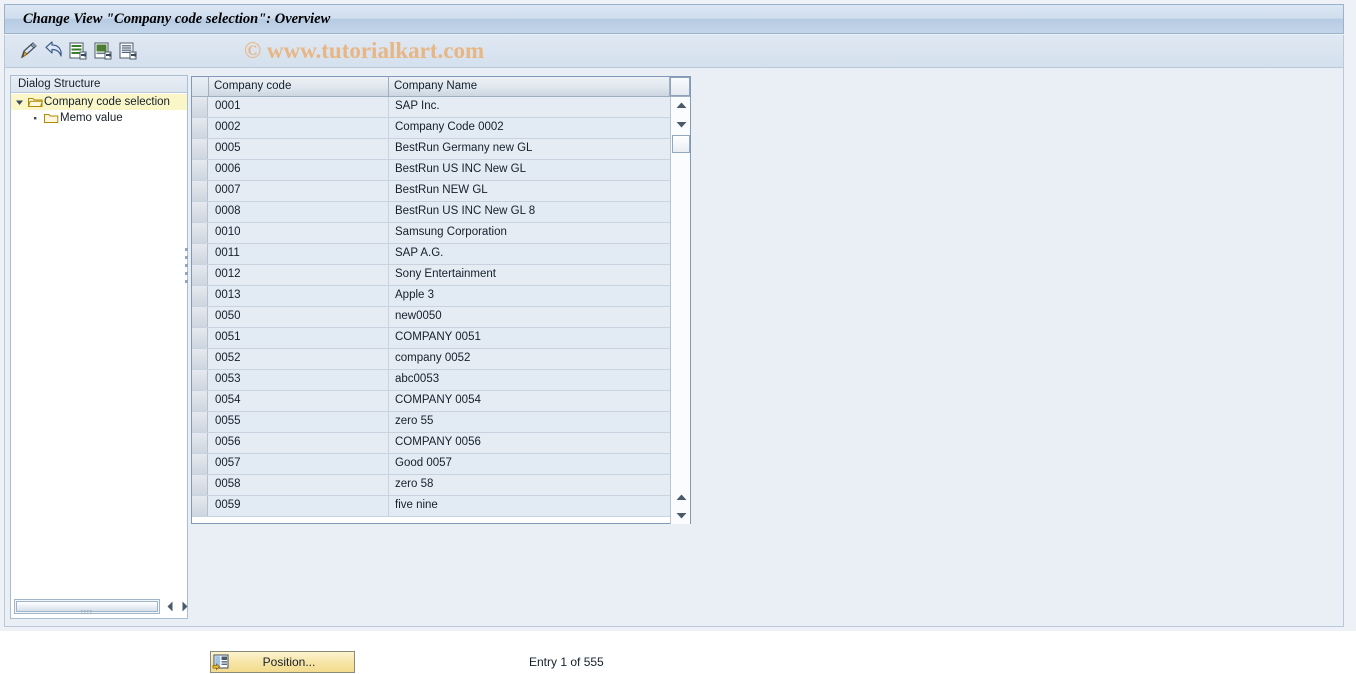  I want to click on cell-company-code: 0056, so click(299, 443).